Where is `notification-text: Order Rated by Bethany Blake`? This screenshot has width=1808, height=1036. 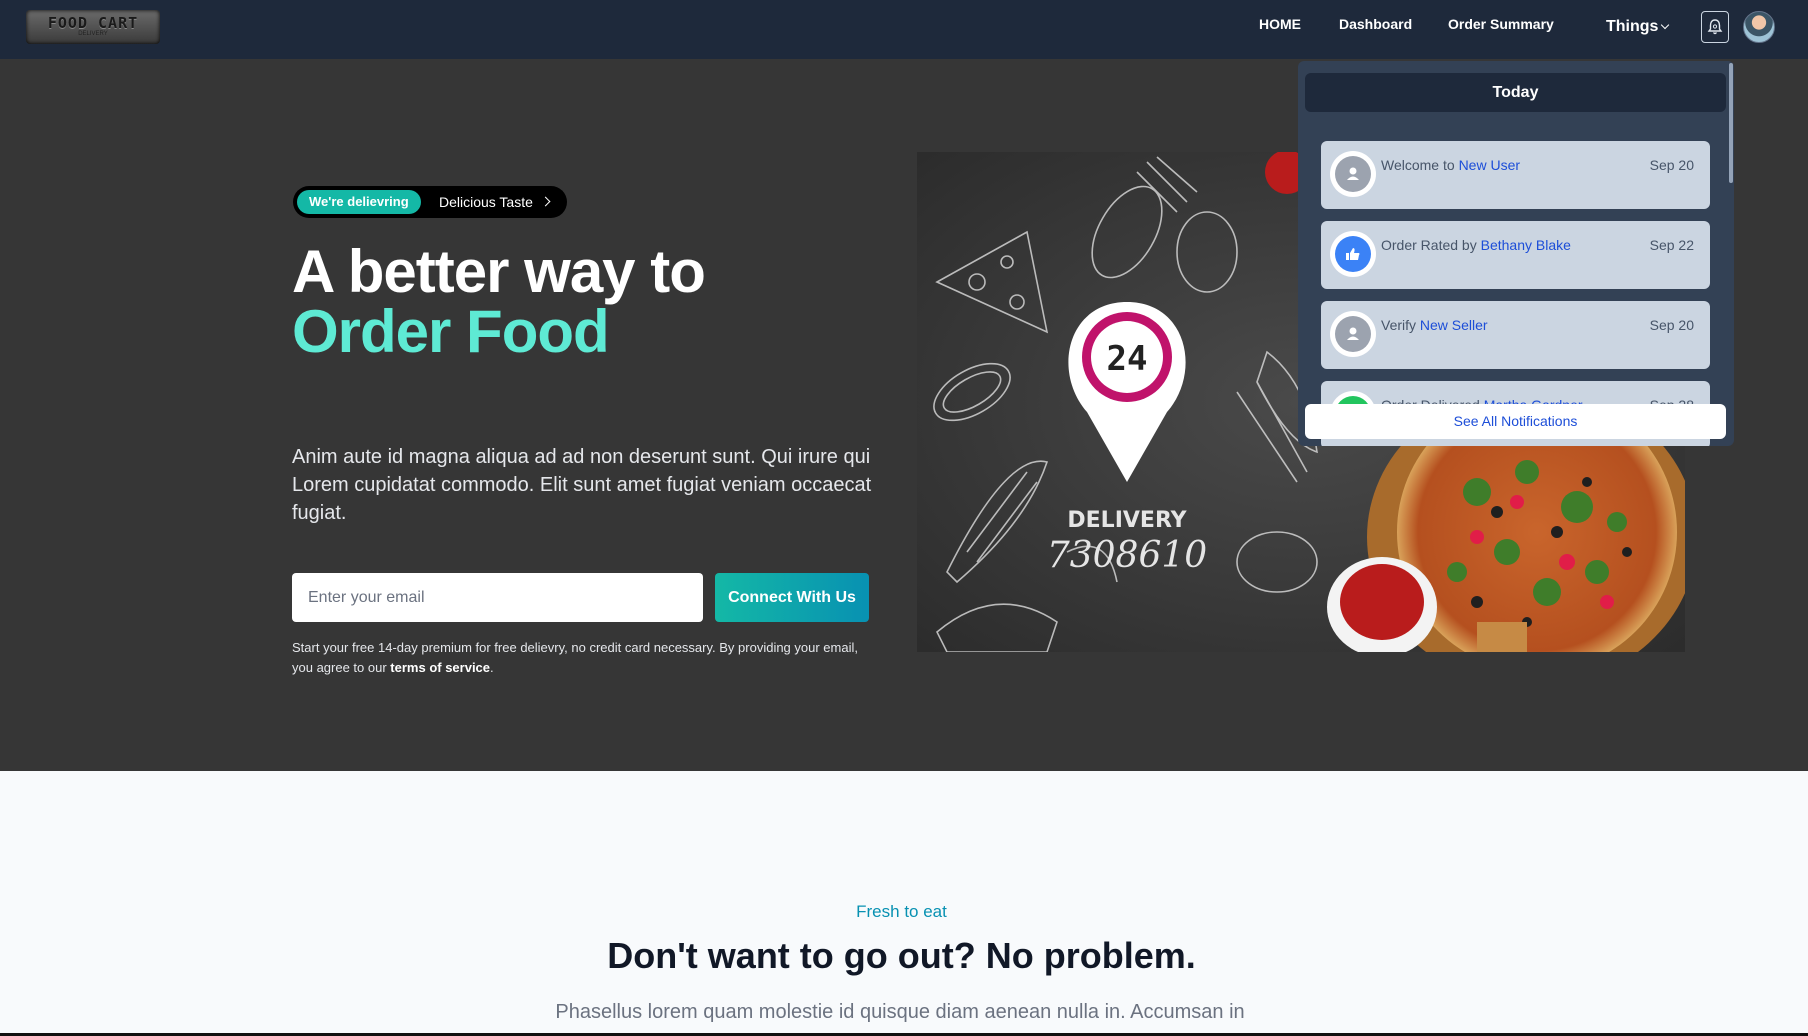 notification-text: Order Rated by Bethany Blake is located at coordinates (1476, 245).